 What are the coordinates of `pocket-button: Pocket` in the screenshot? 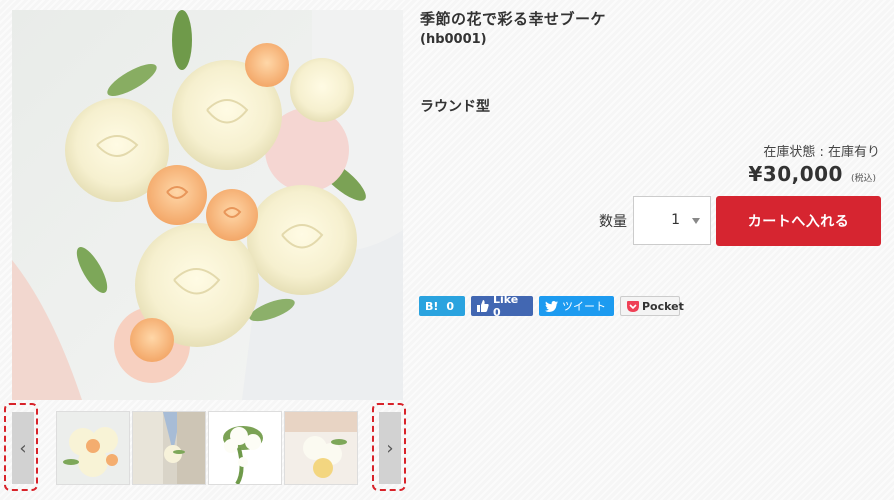 It's located at (652, 306).